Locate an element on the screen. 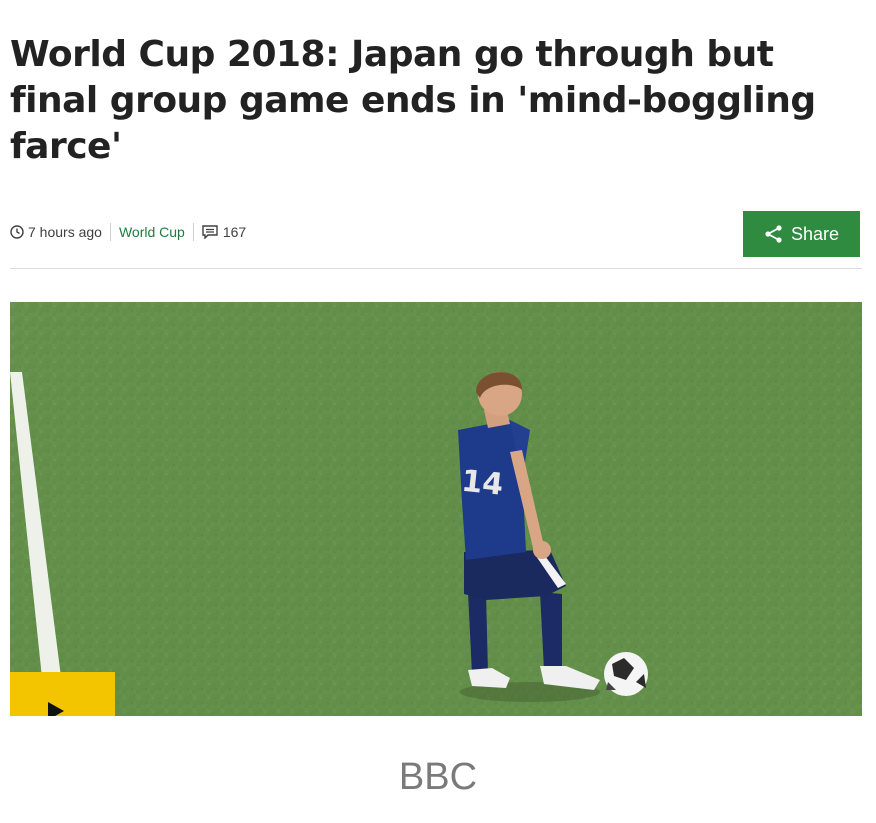  share-button: Share is located at coordinates (801, 234).